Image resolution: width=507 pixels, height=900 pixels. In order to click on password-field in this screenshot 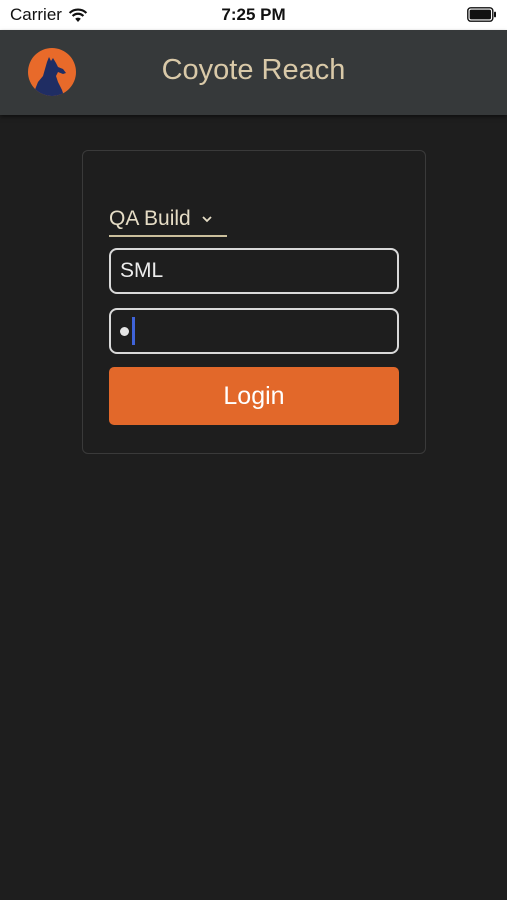, I will do `click(254, 331)`.